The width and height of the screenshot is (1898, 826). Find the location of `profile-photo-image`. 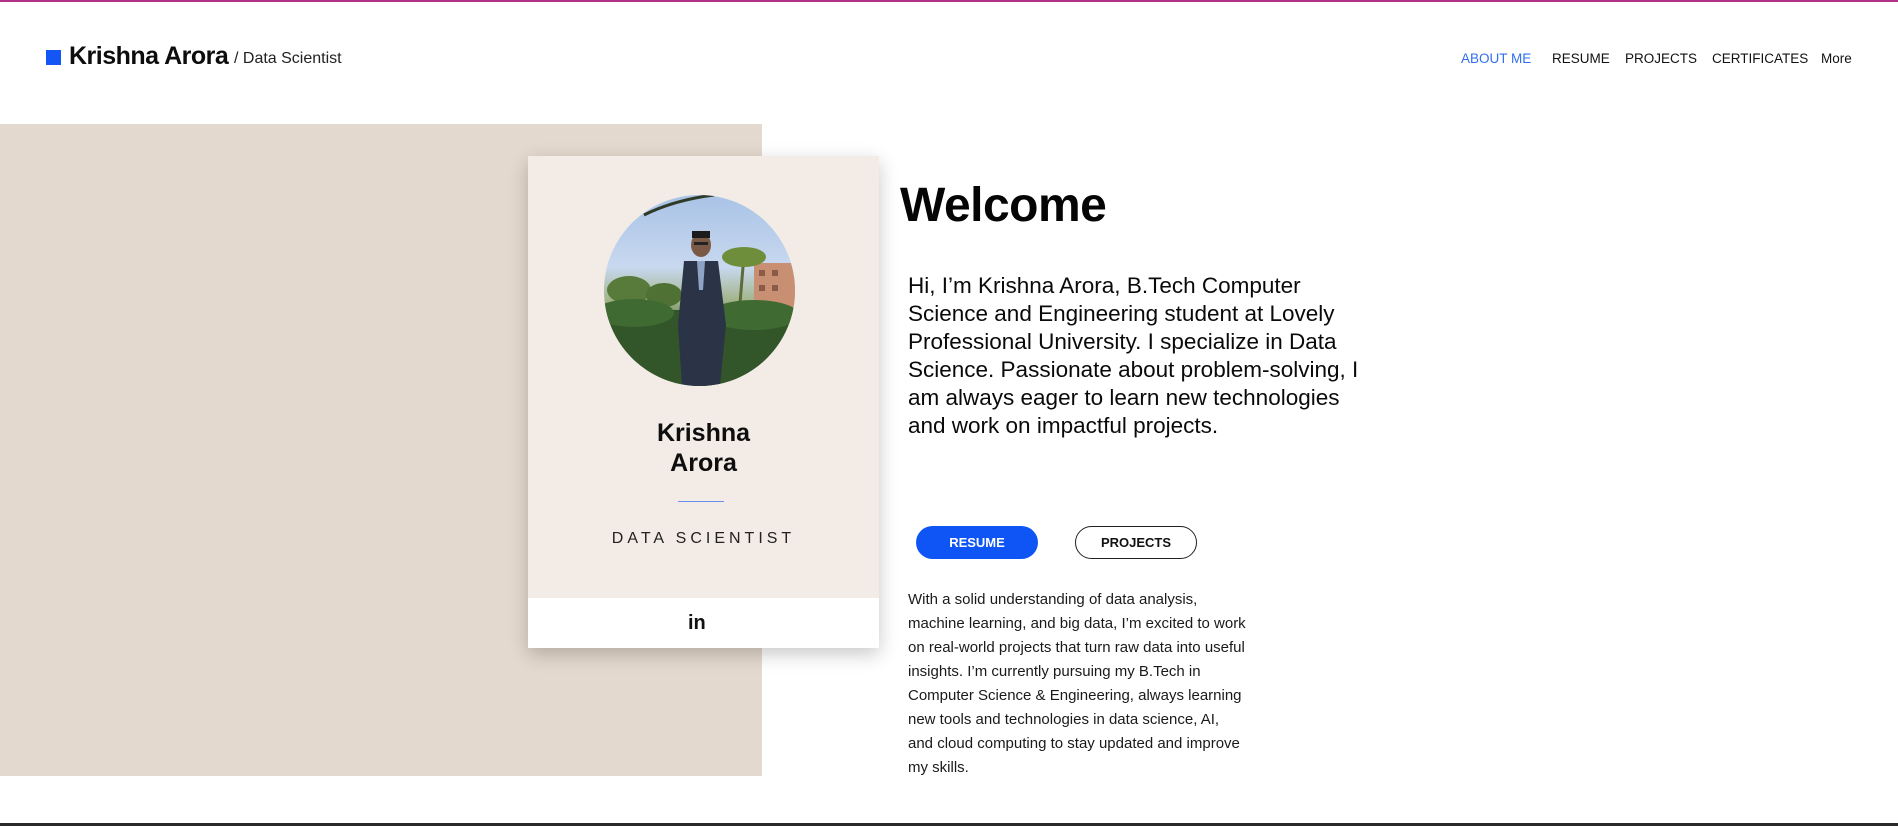

profile-photo-image is located at coordinates (699, 290).